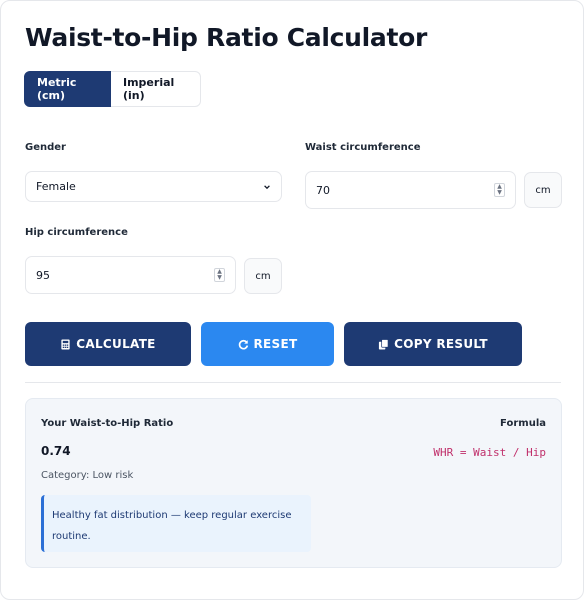 Image resolution: width=584 pixels, height=600 pixels. What do you see at coordinates (363, 147) in the screenshot?
I see `waist-label: Waist circumference` at bounding box center [363, 147].